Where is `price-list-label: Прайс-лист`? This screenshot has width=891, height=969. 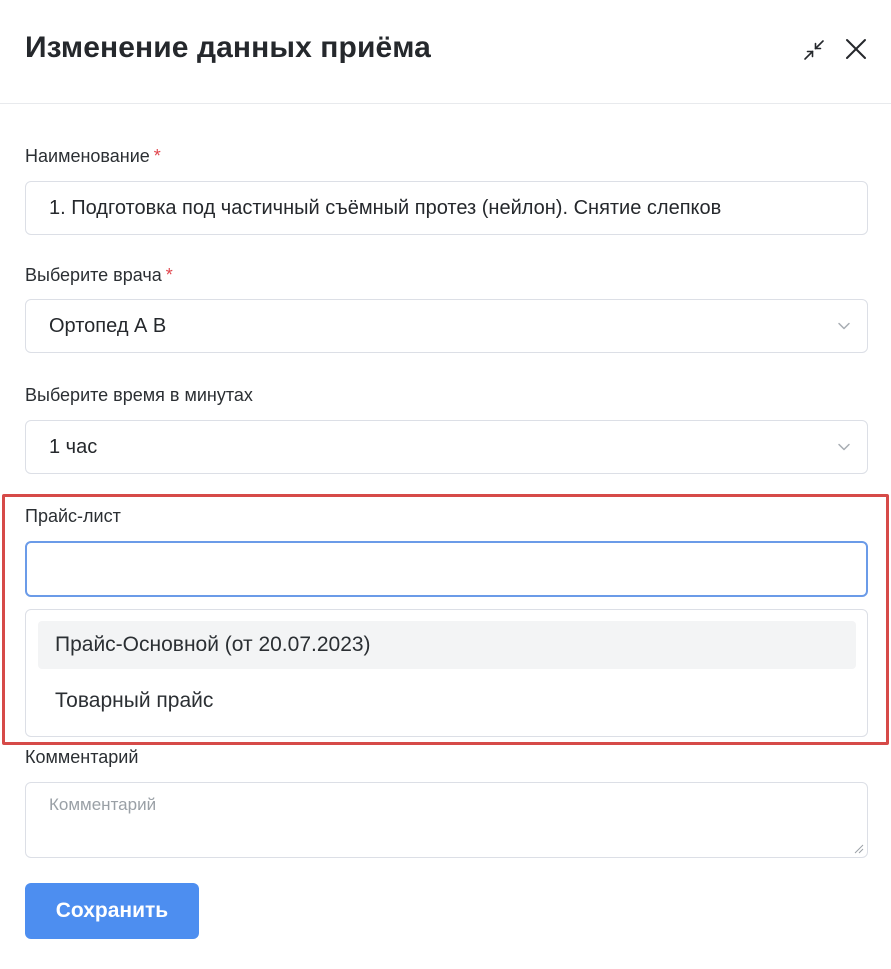 price-list-label: Прайс-лист is located at coordinates (73, 516).